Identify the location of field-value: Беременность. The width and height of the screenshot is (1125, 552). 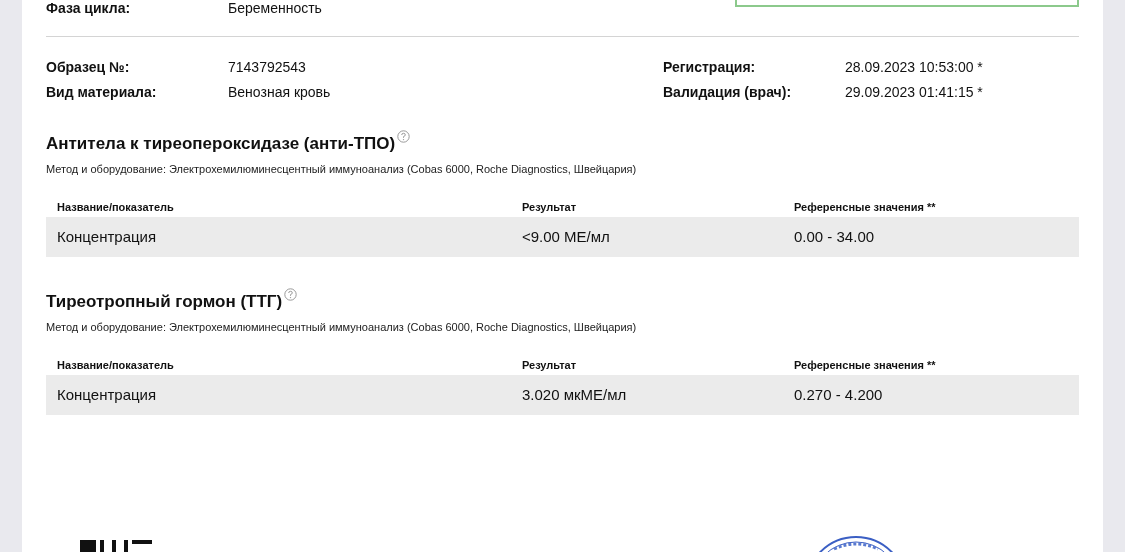
(275, 8).